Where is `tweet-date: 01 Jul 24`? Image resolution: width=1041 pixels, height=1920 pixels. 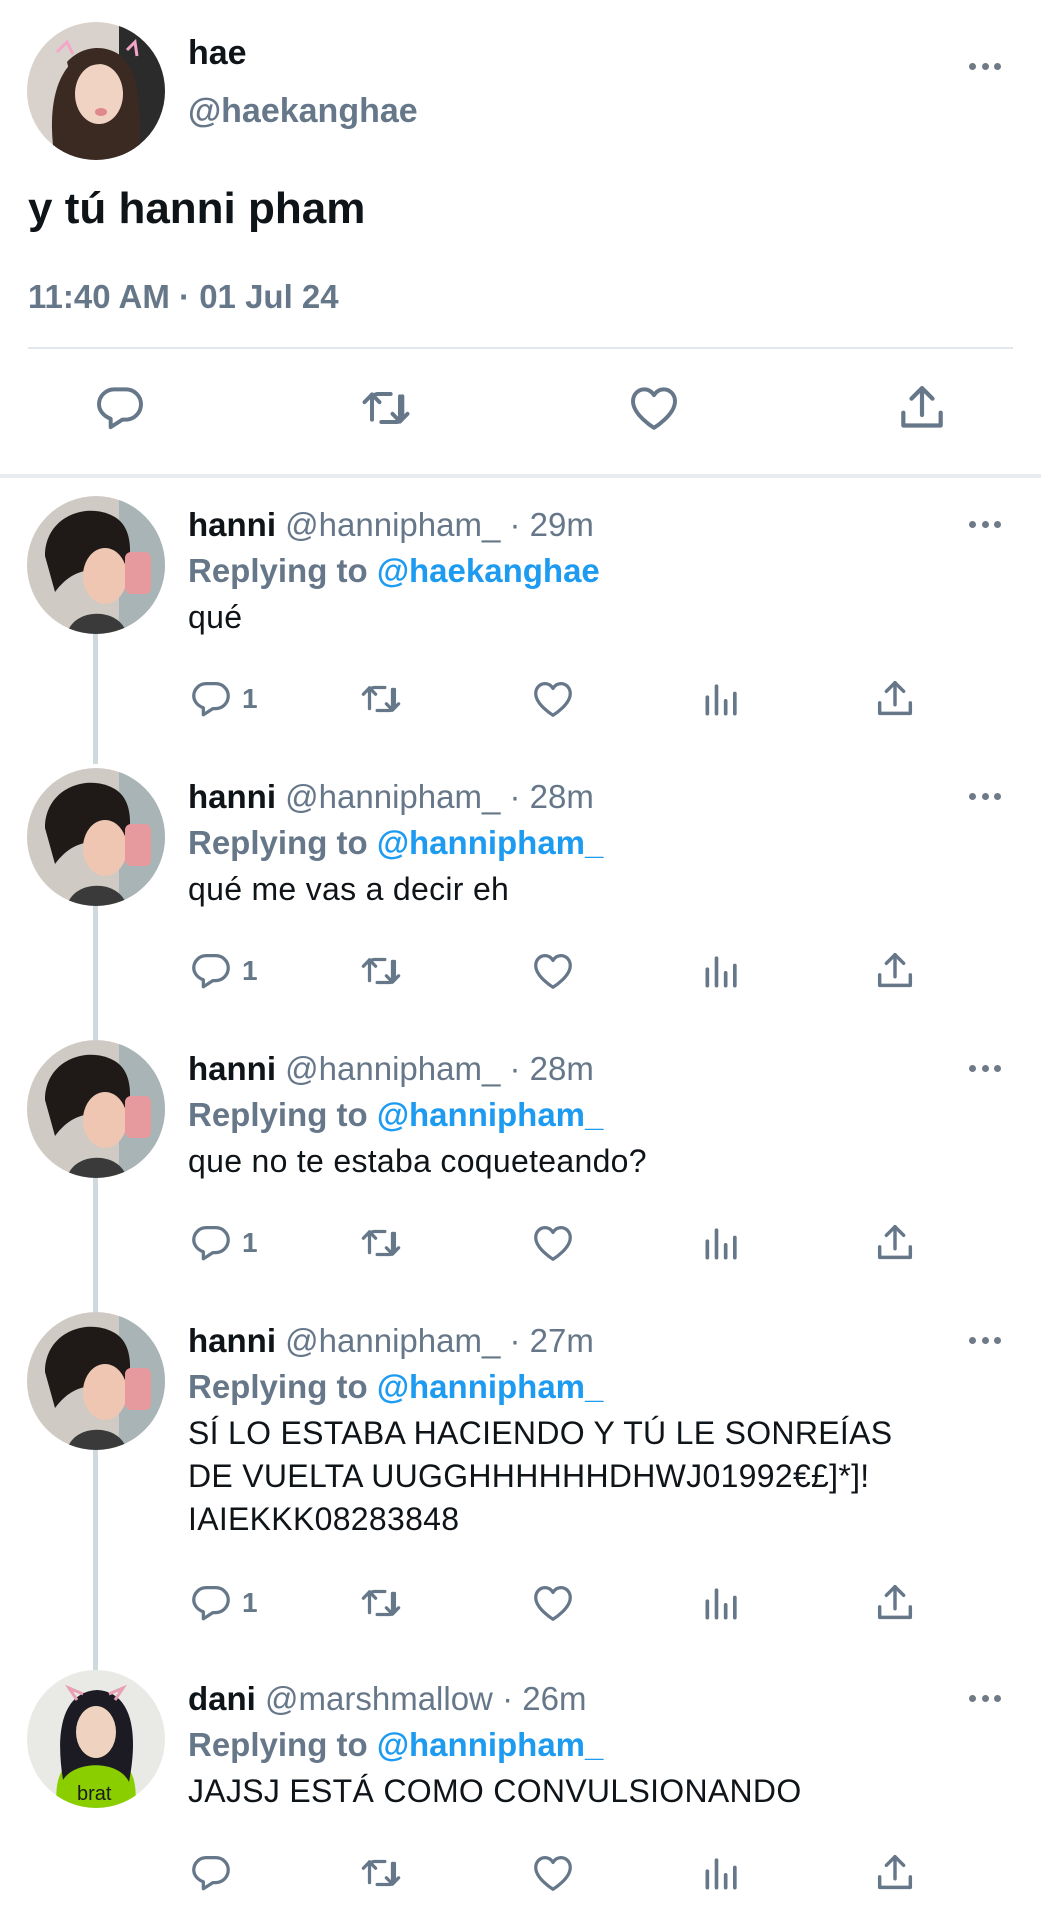
tweet-date: 01 Jul 24 is located at coordinates (269, 296).